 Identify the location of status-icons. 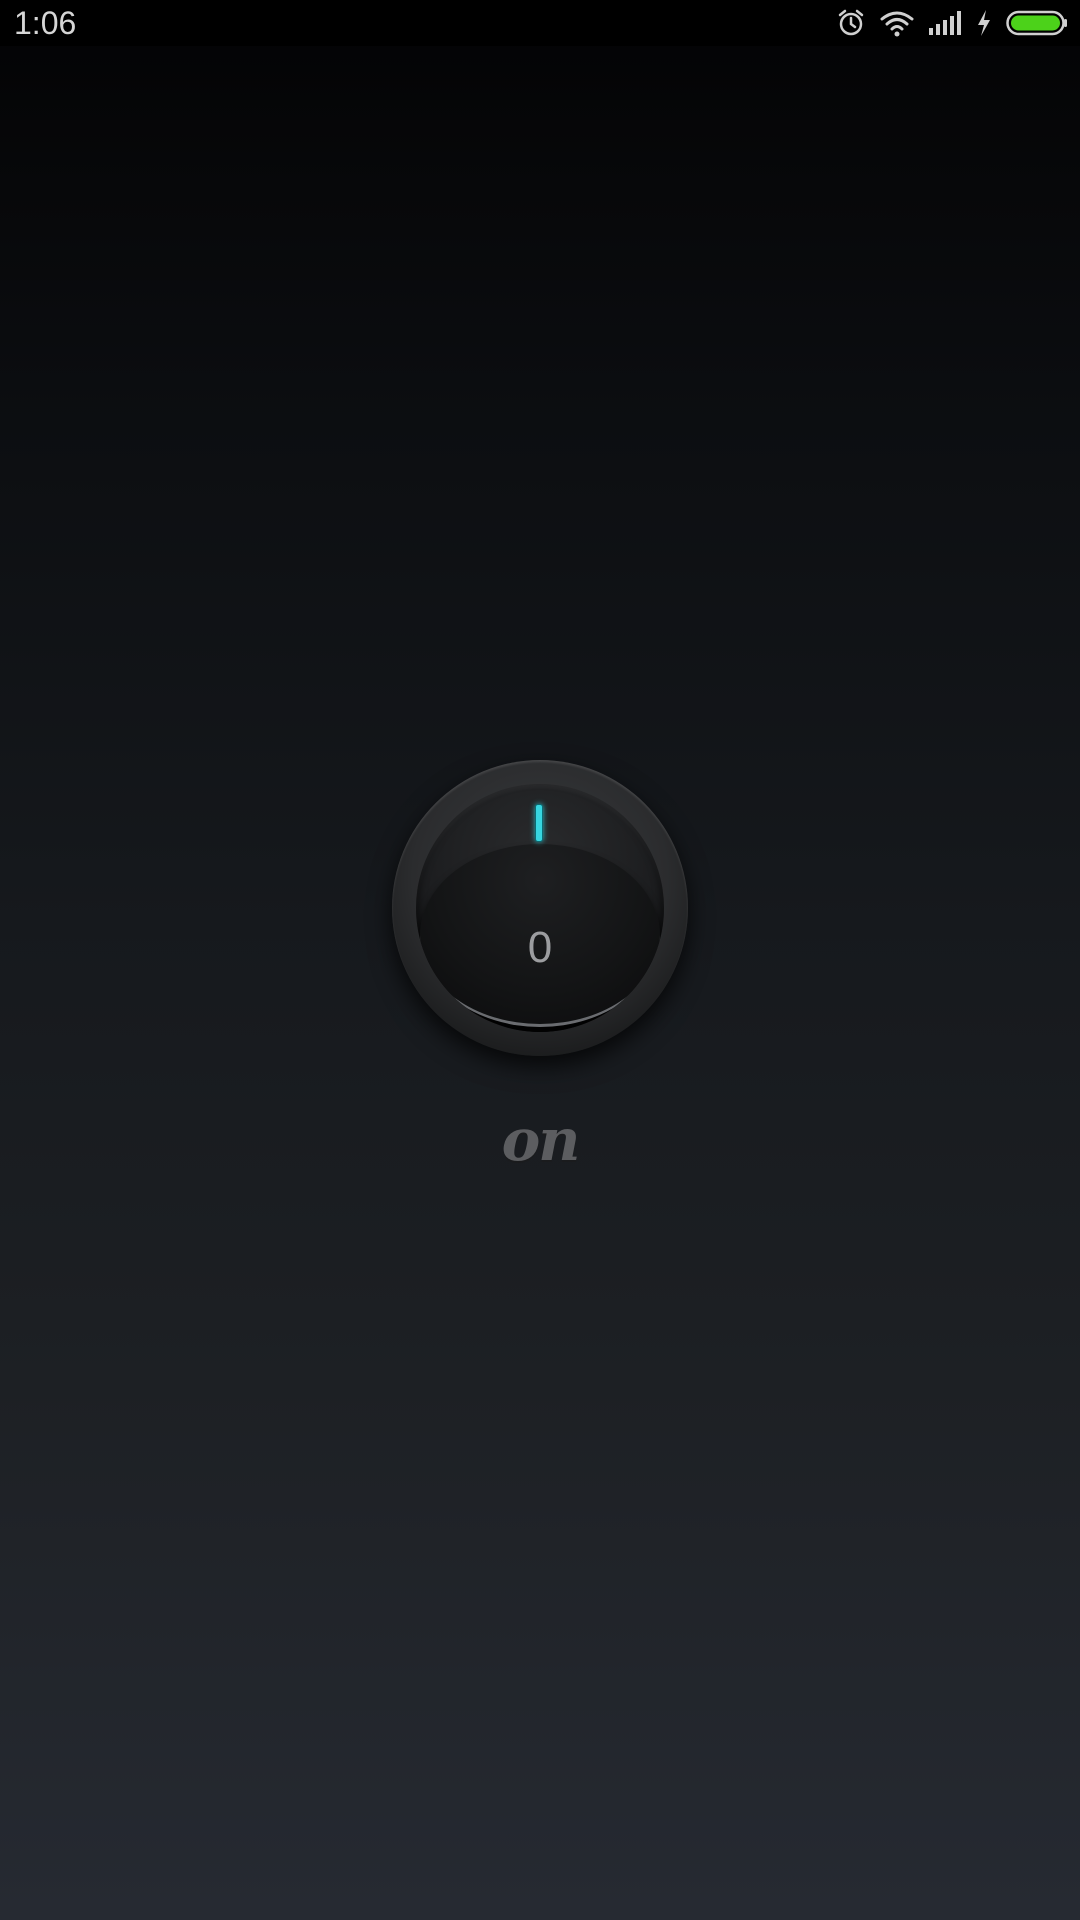
(952, 23).